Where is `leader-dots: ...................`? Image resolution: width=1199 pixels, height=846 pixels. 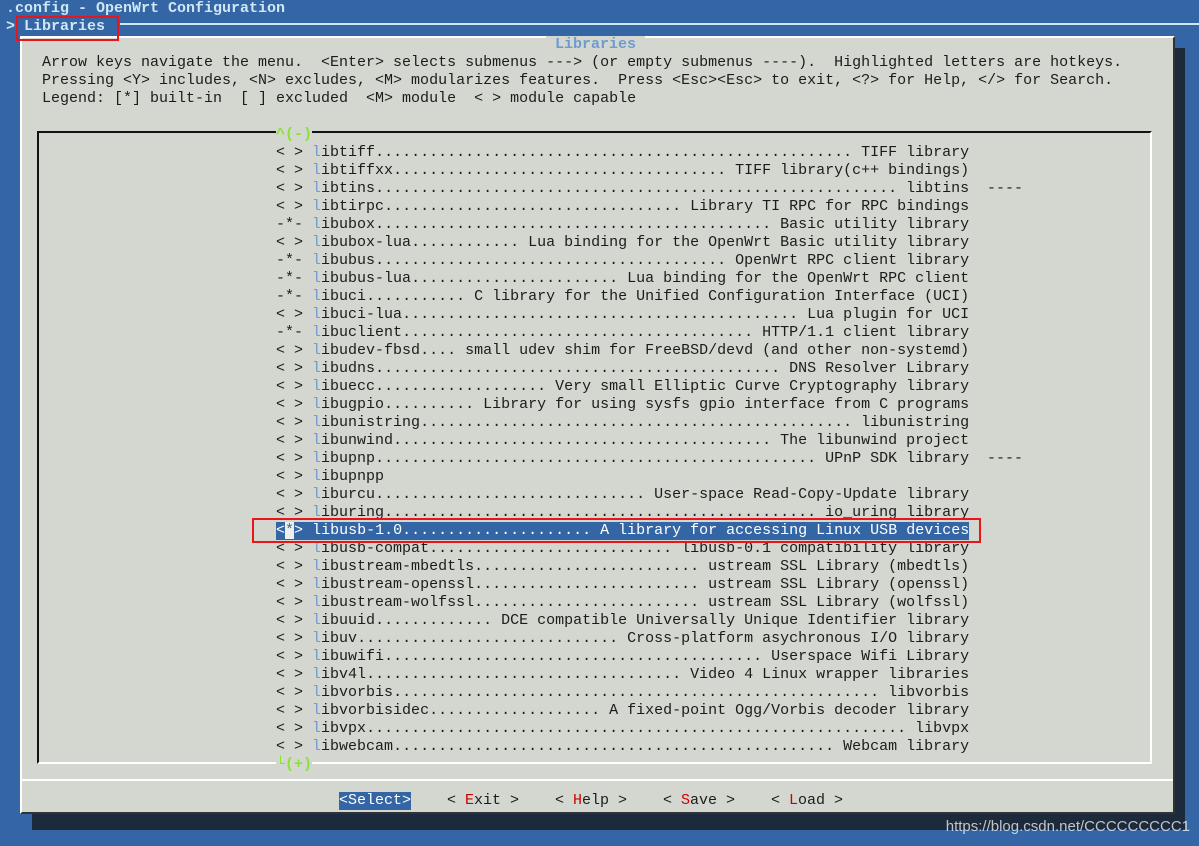 leader-dots: ................... is located at coordinates (465, 386).